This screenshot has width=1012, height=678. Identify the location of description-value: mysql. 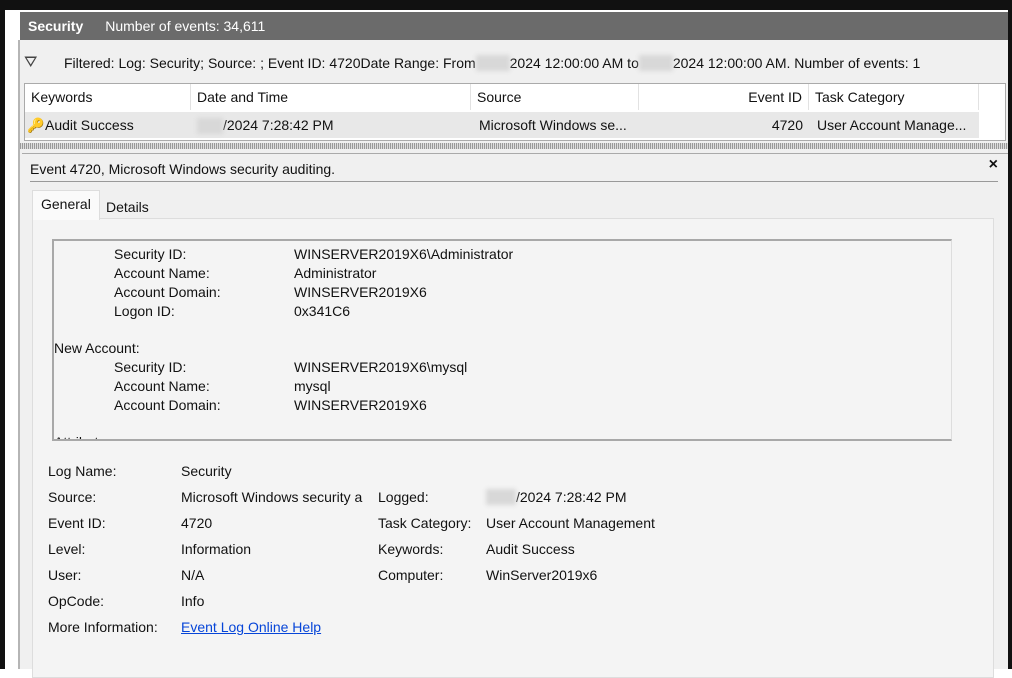
(312, 386).